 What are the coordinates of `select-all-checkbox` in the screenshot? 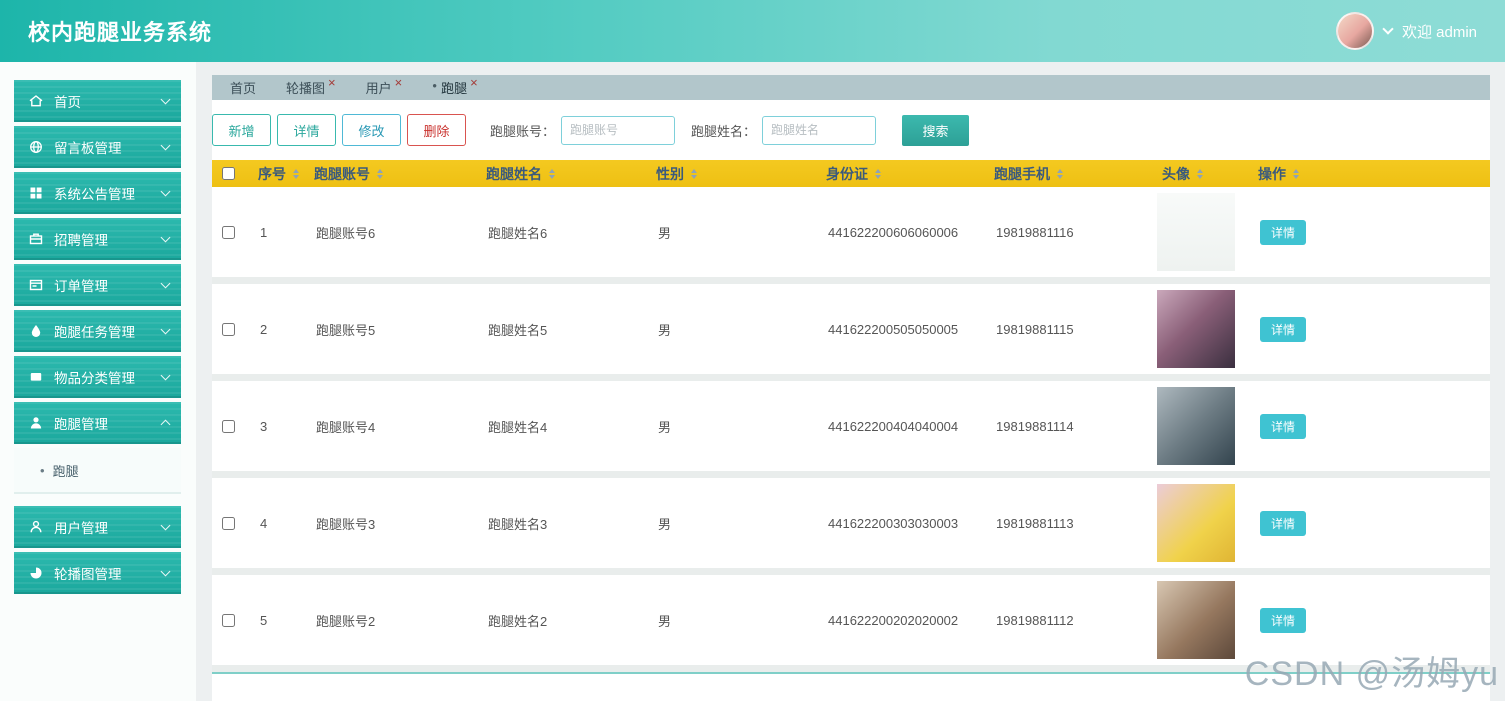 It's located at (228, 173).